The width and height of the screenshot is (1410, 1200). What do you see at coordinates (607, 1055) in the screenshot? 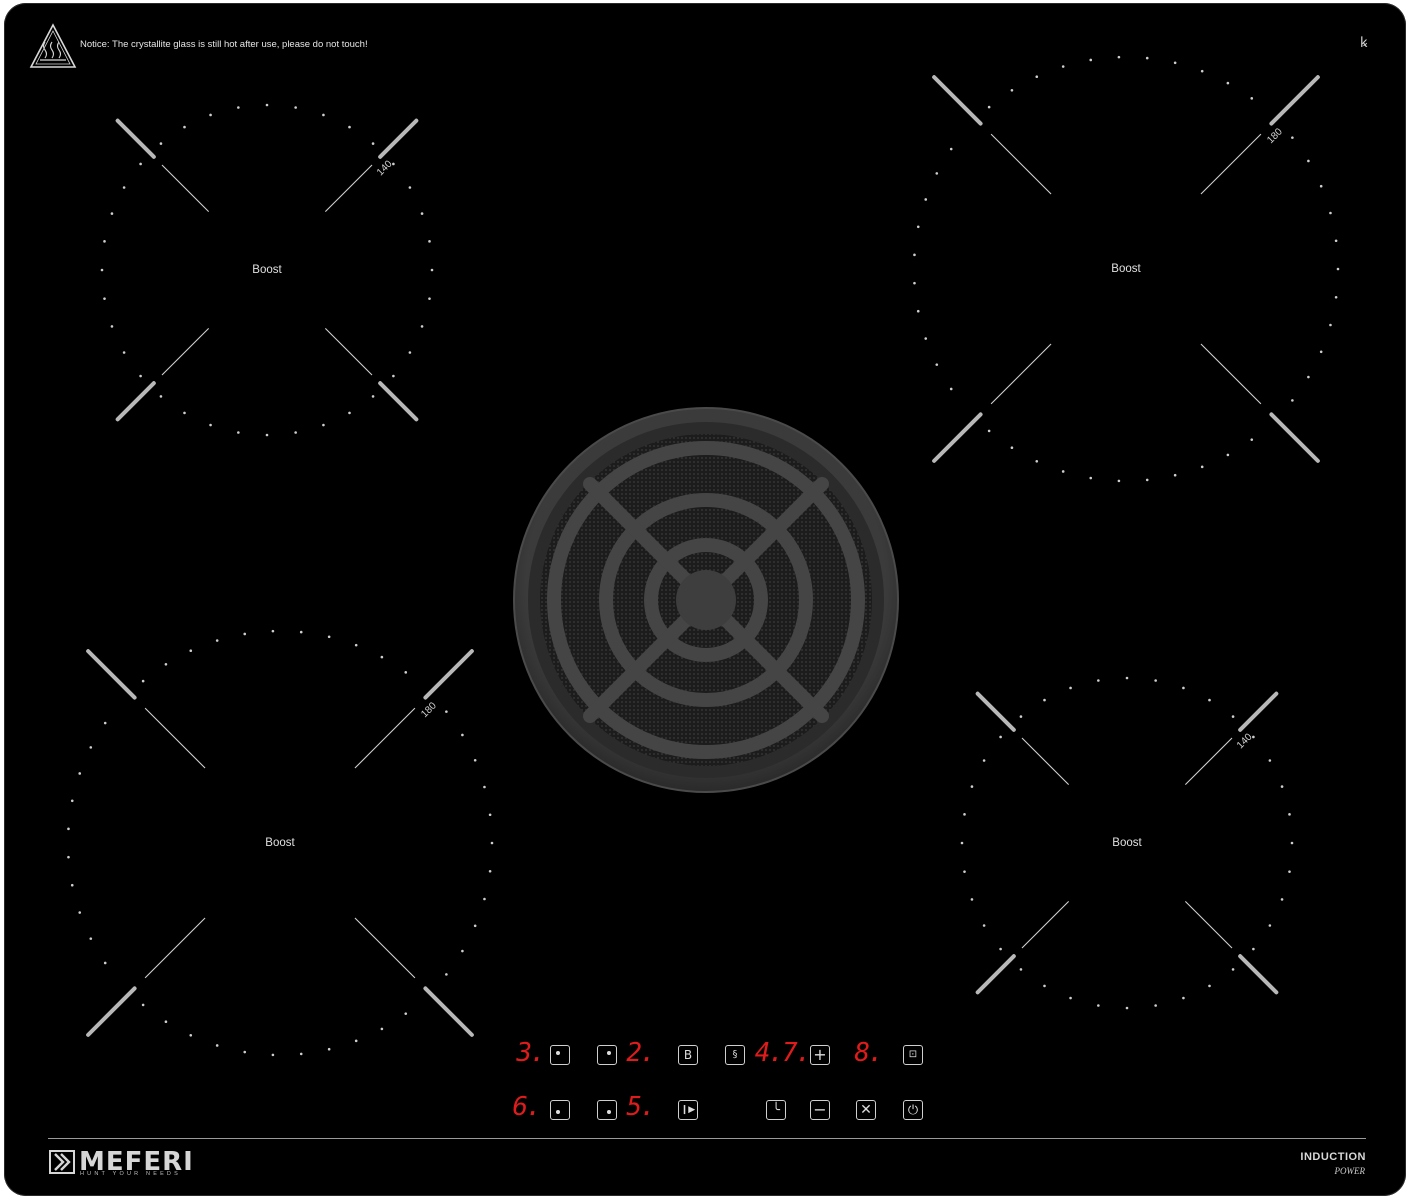
I see `zone-2-select-key` at bounding box center [607, 1055].